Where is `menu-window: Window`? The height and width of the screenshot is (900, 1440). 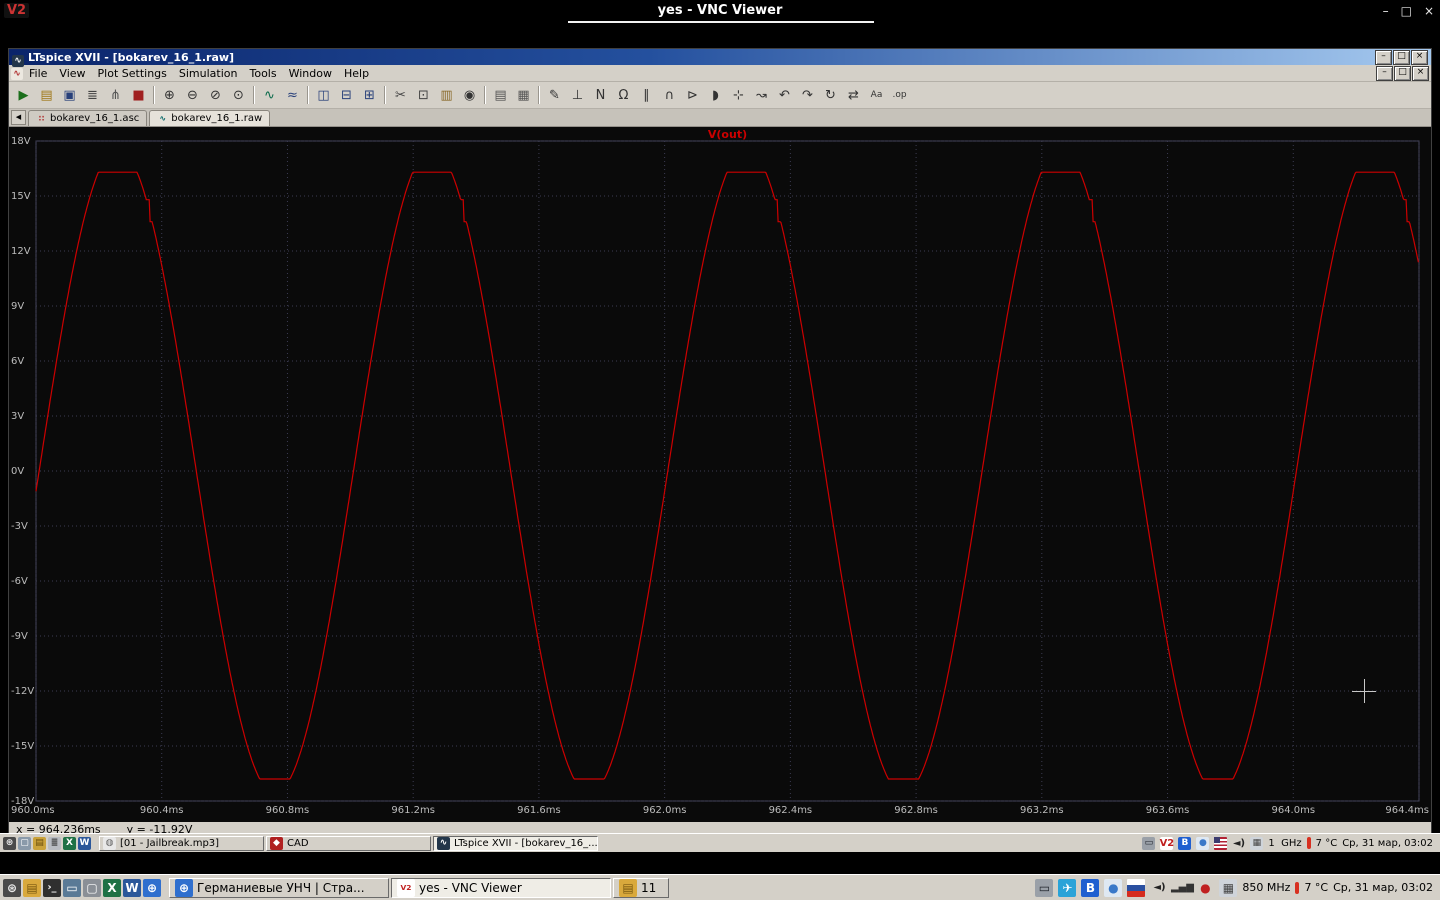 menu-window: Window is located at coordinates (310, 73).